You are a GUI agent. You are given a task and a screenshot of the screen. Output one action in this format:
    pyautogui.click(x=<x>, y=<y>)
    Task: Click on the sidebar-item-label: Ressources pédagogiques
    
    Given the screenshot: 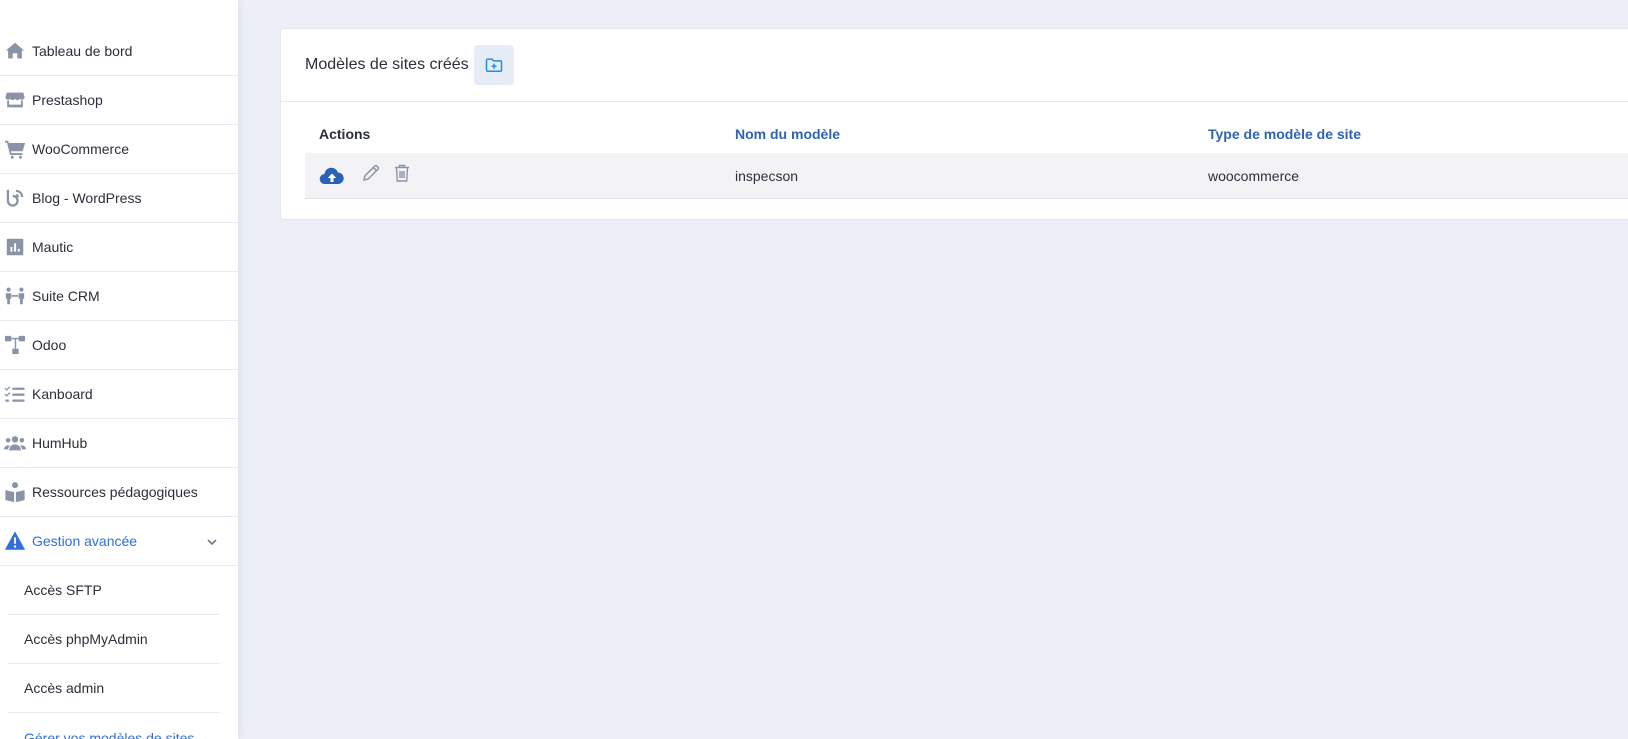 What is the action you would take?
    pyautogui.click(x=115, y=492)
    